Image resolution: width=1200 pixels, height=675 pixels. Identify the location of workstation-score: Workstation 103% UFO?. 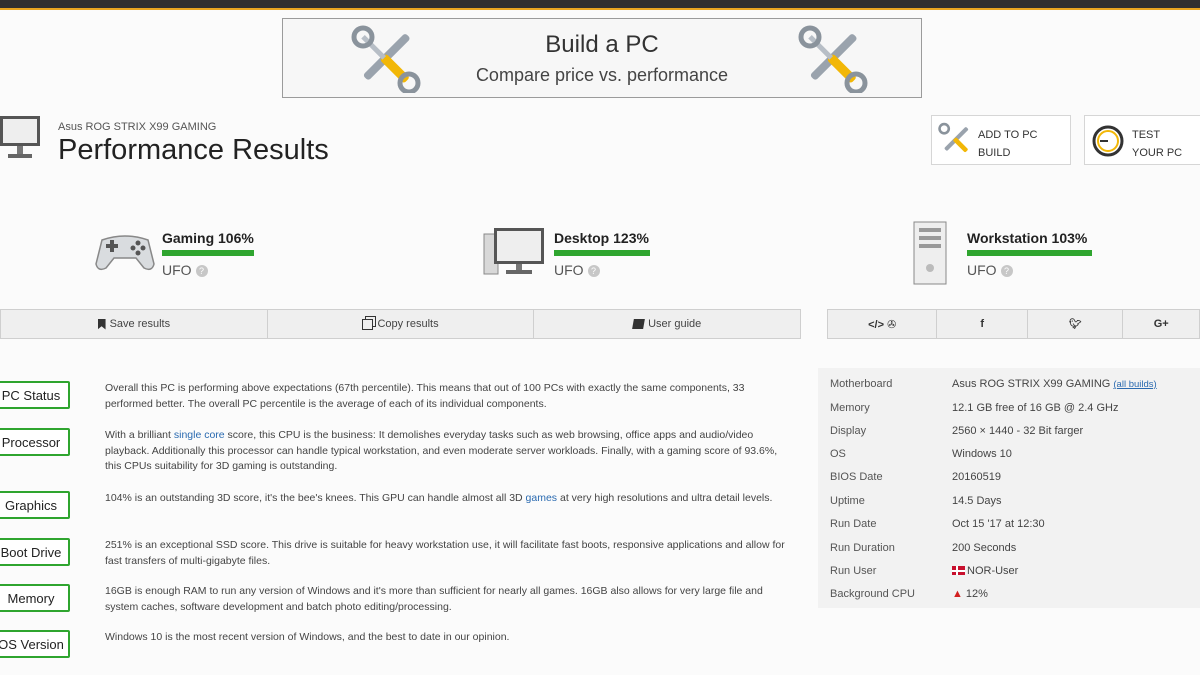
(1010, 255).